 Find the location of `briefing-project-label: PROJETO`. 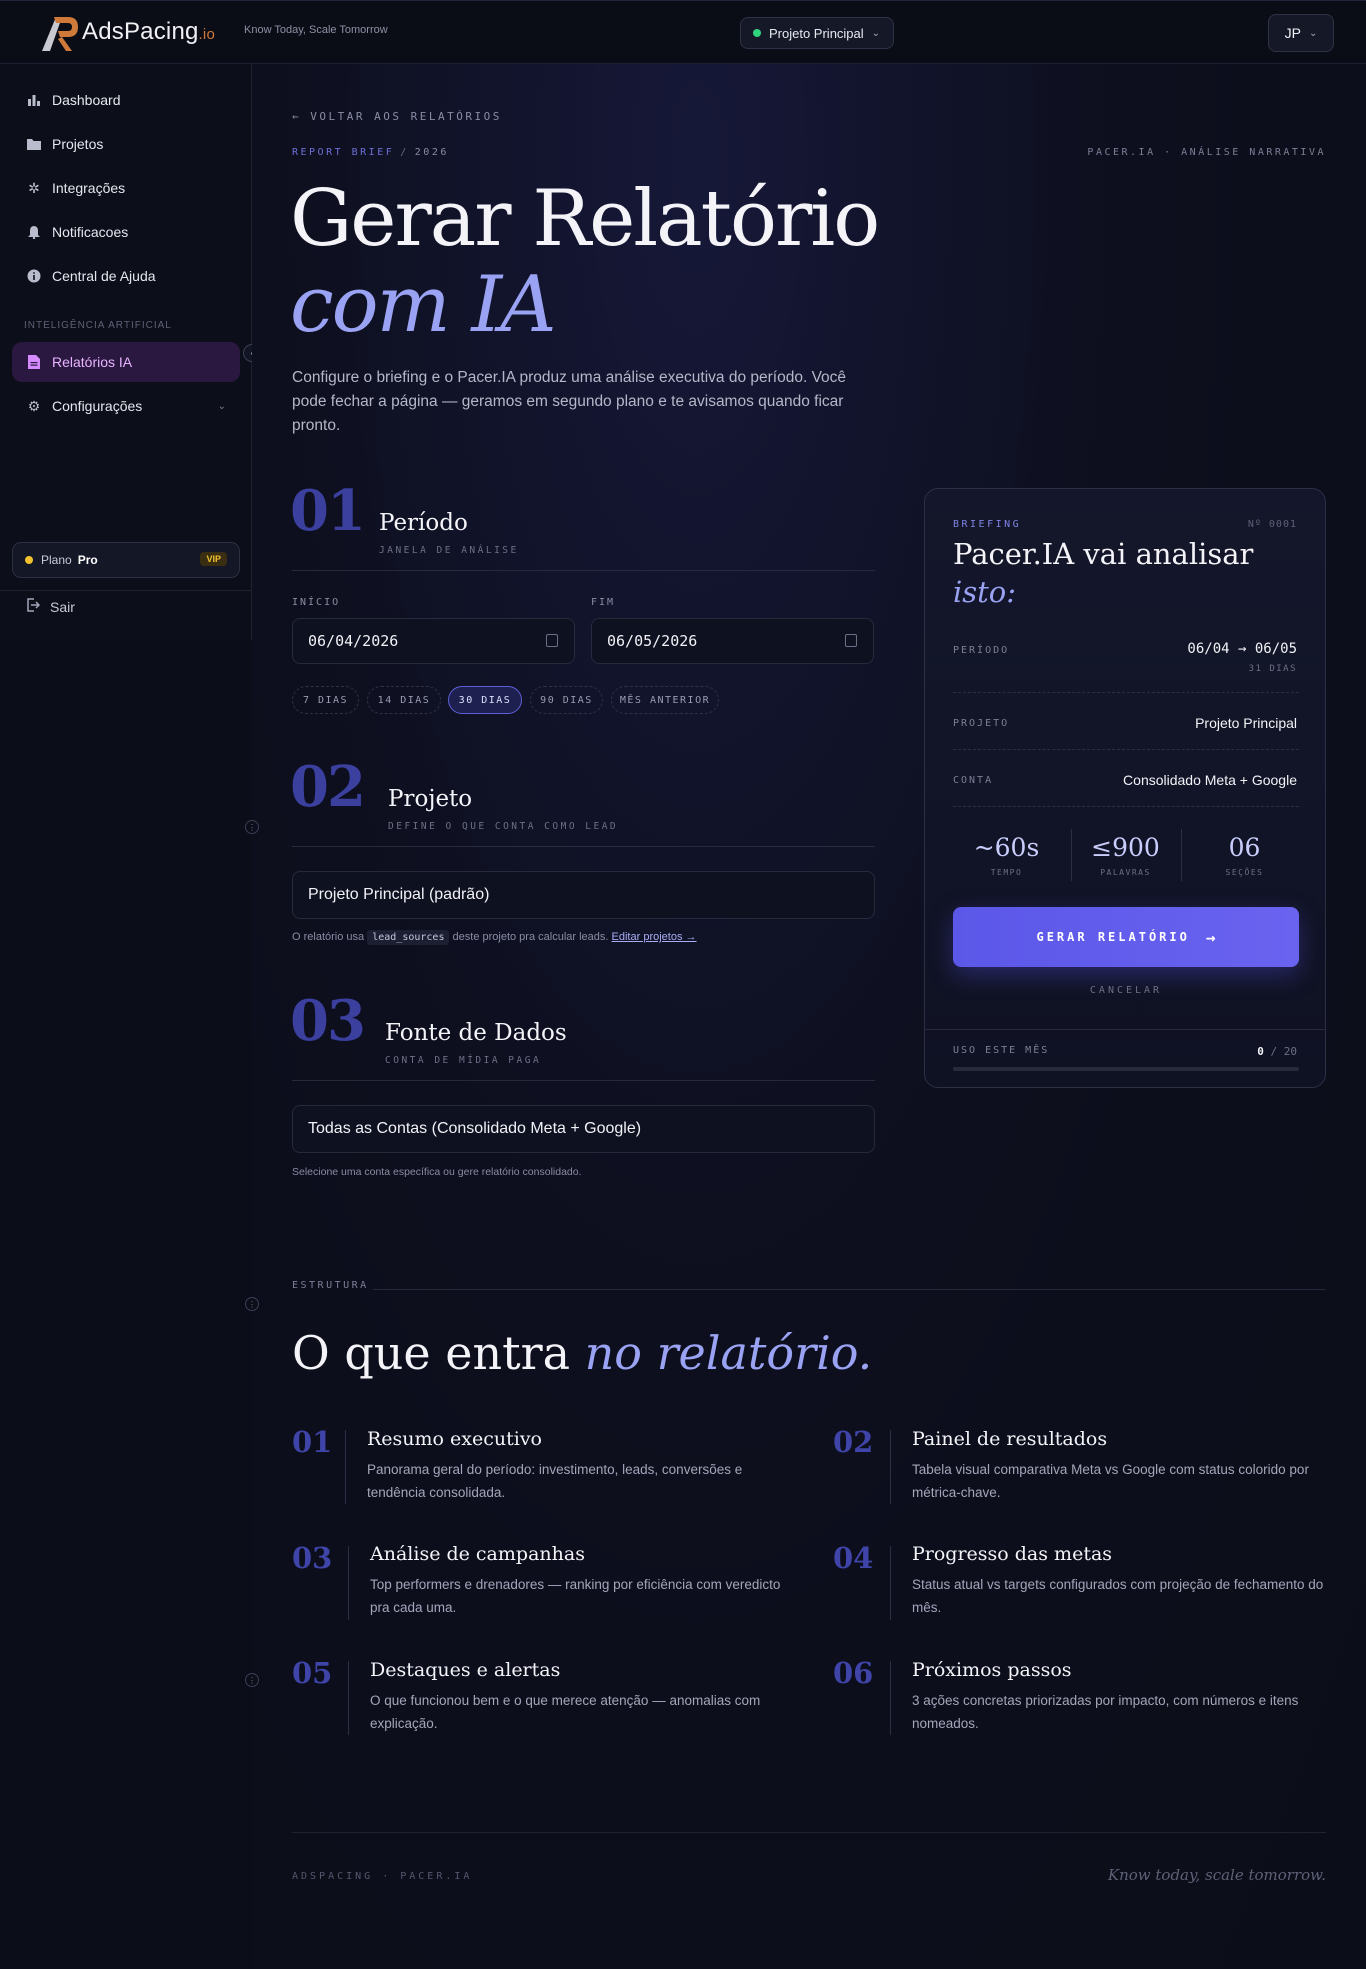

briefing-project-label: PROJETO is located at coordinates (981, 723).